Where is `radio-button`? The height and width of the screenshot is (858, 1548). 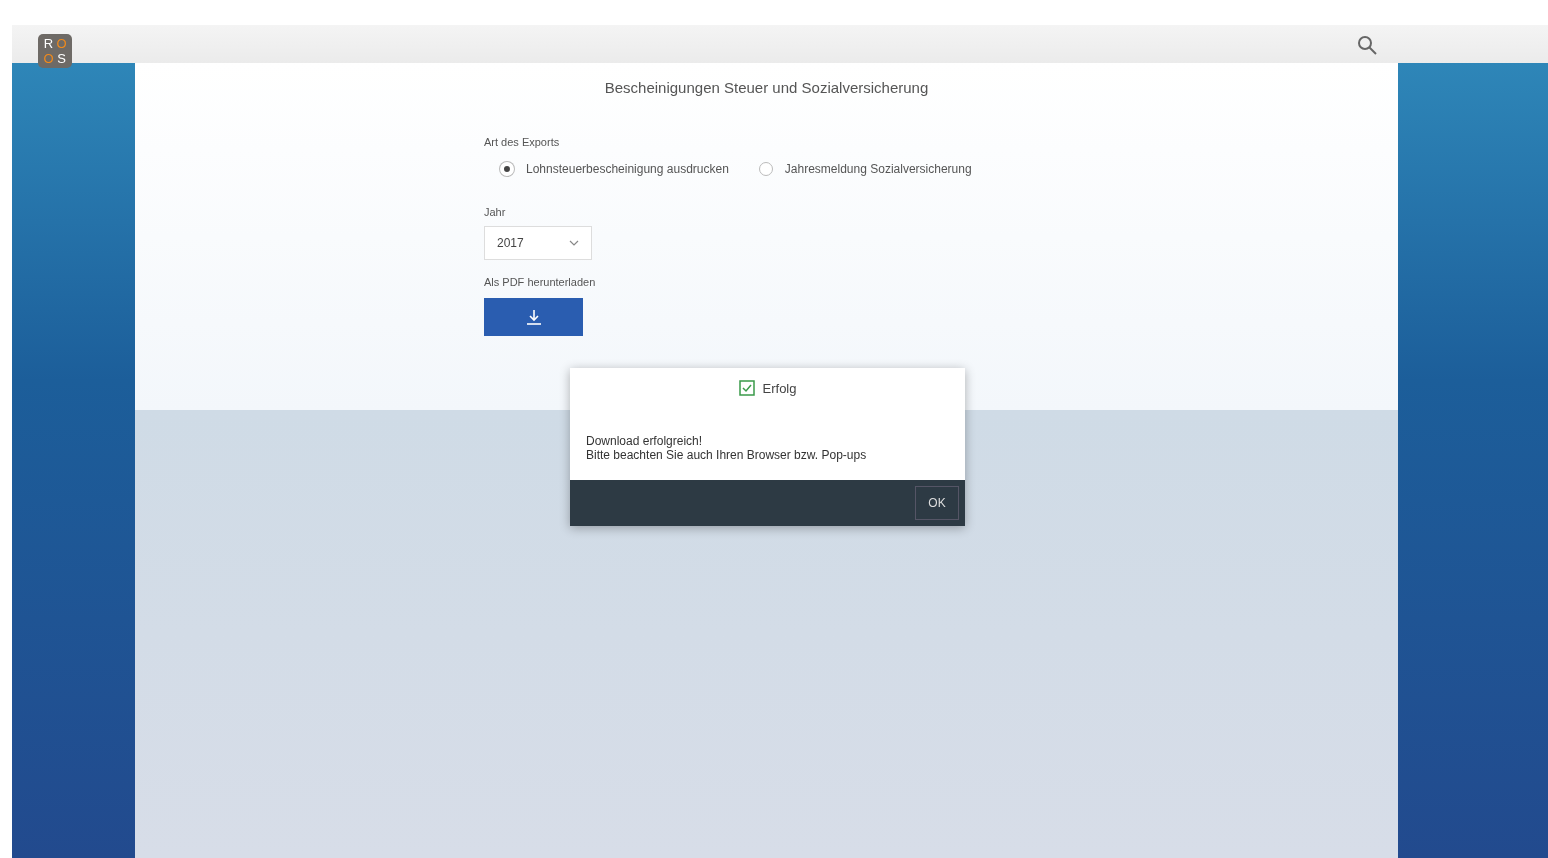 radio-button is located at coordinates (765, 169).